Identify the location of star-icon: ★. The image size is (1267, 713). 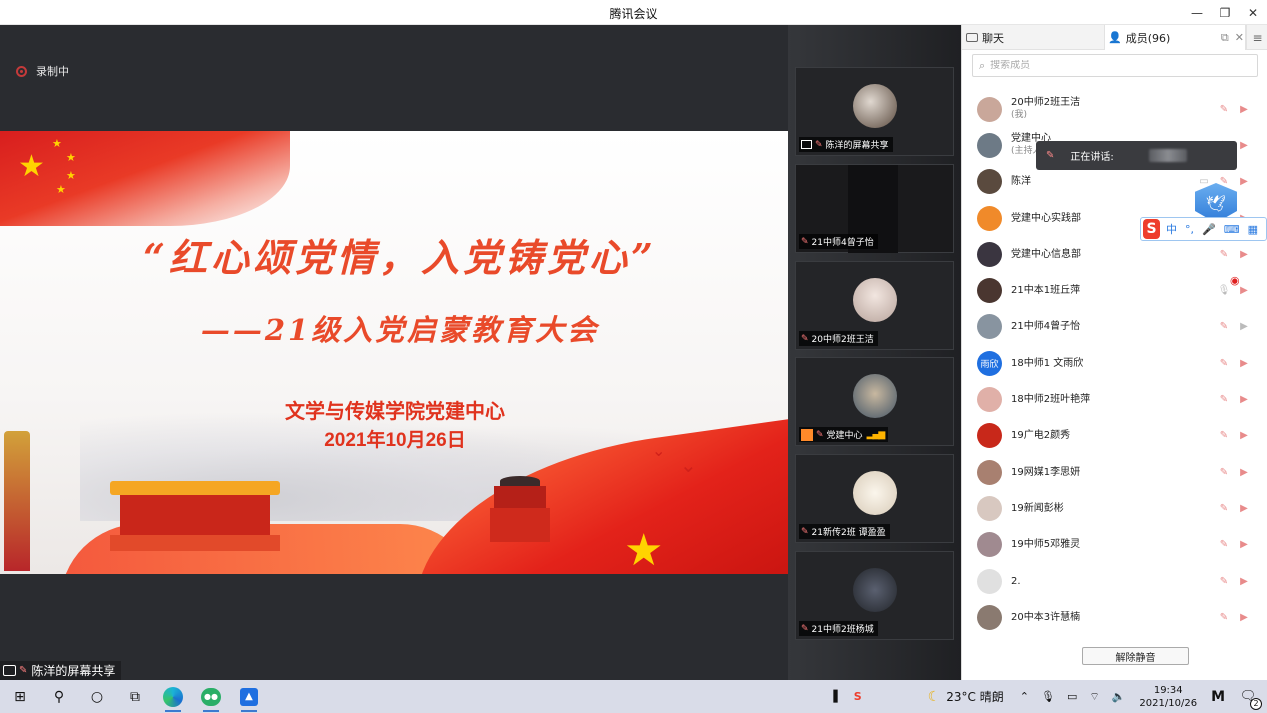
(31, 166).